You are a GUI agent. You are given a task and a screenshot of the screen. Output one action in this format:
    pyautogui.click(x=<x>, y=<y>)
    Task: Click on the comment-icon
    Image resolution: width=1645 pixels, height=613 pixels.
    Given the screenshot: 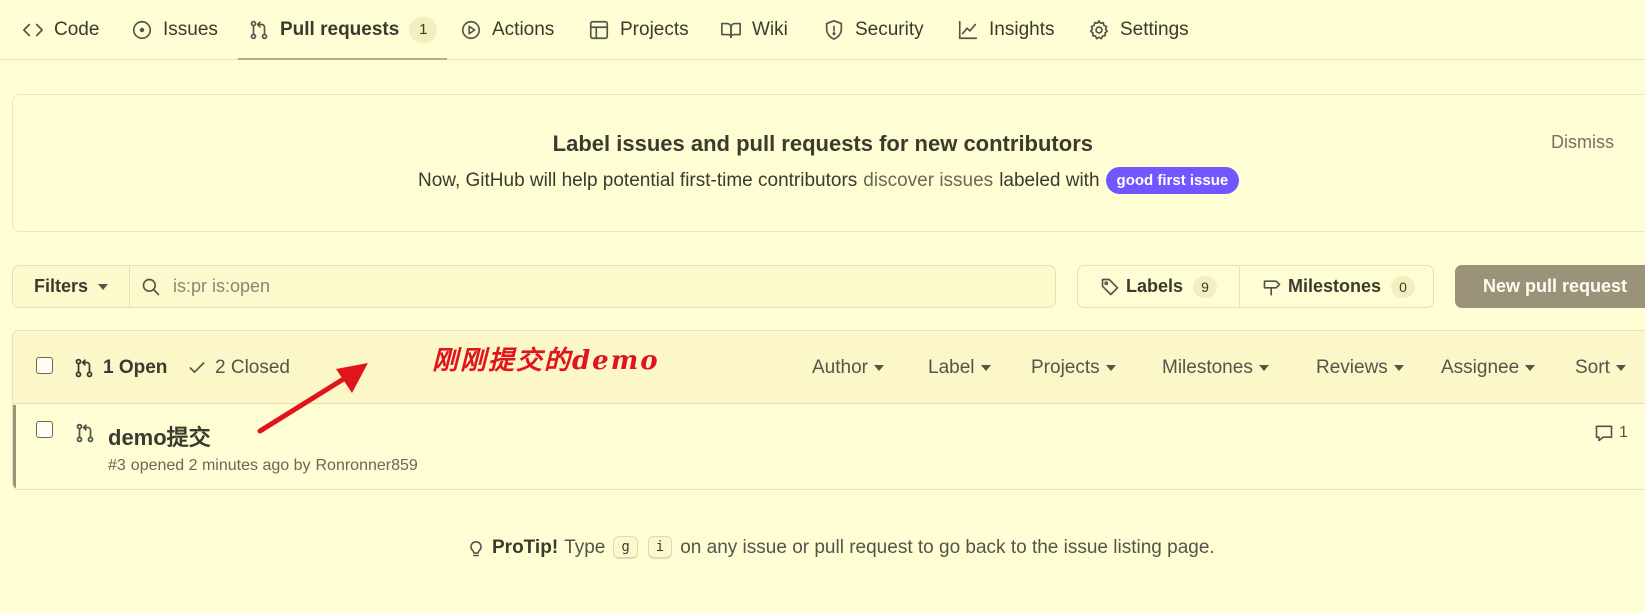 What is the action you would take?
    pyautogui.click(x=1604, y=433)
    